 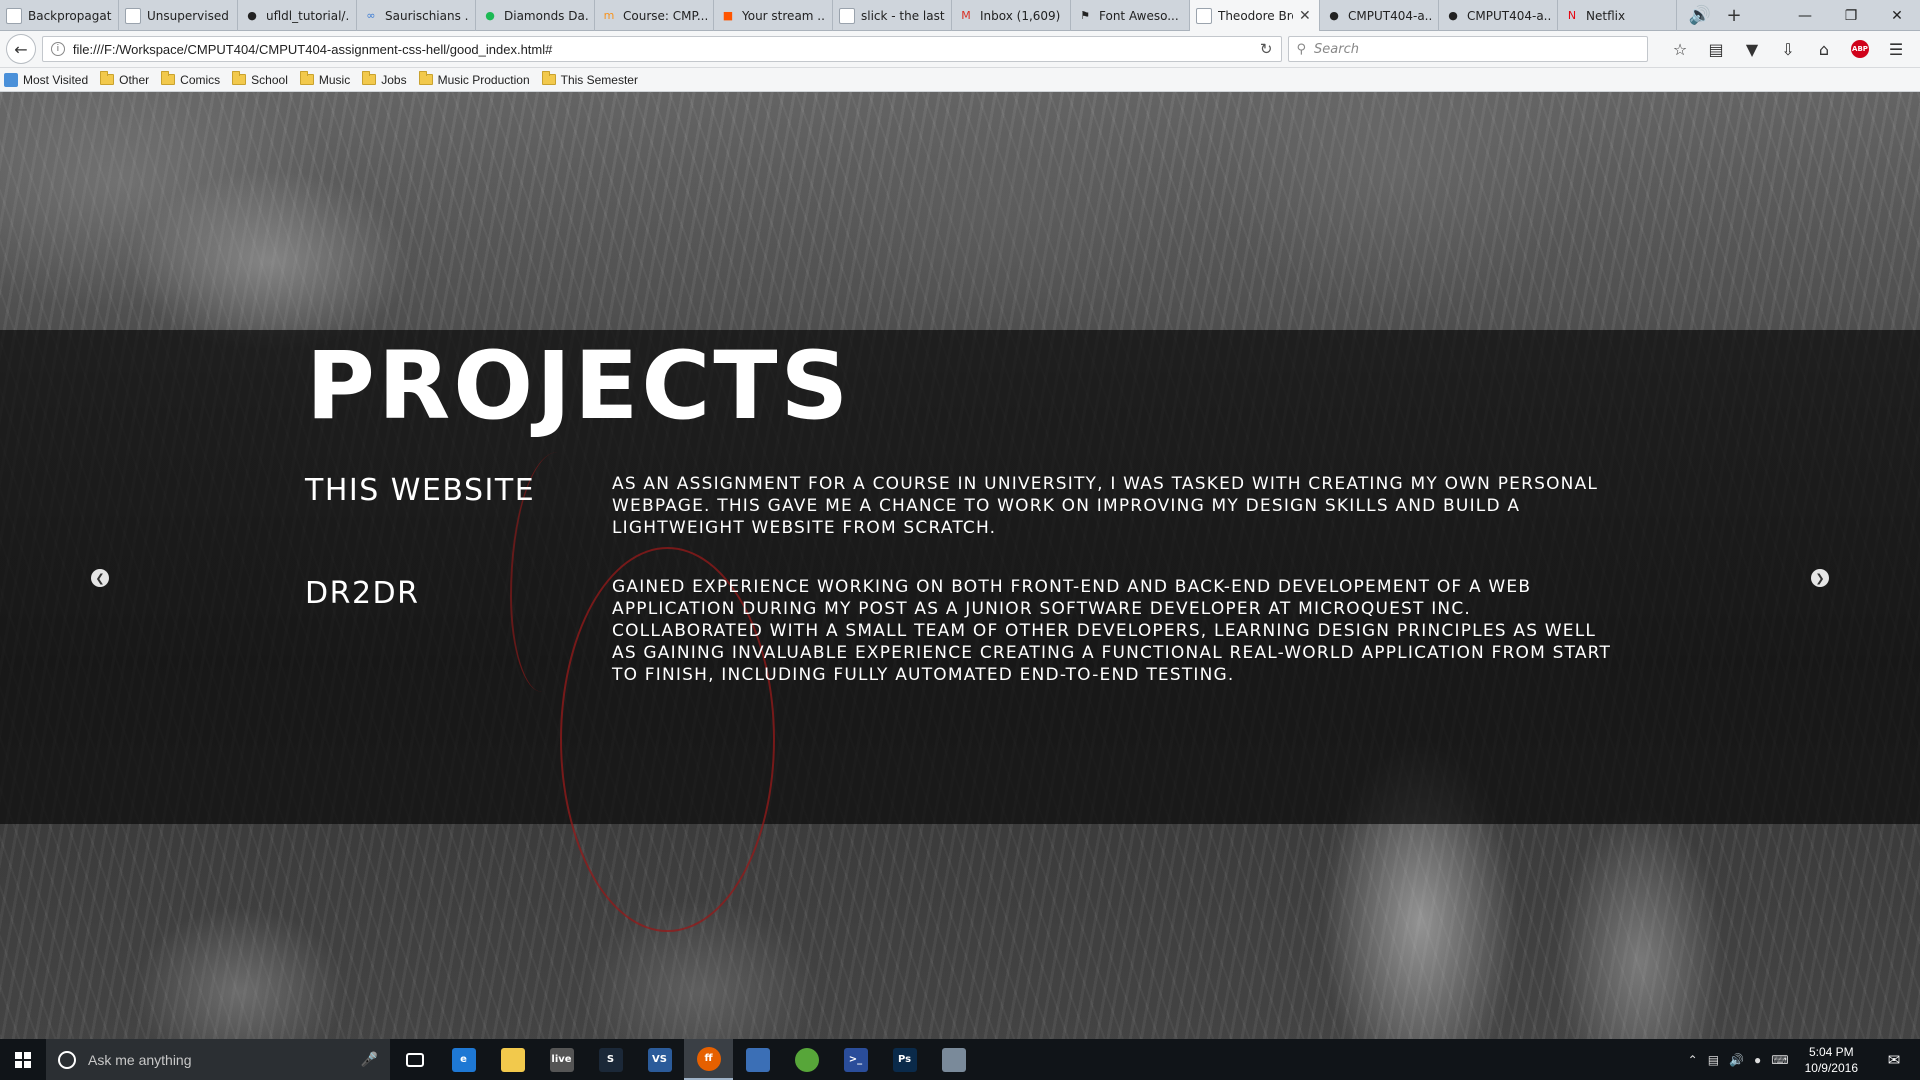 I want to click on task-view-icon, so click(x=414, y=1059).